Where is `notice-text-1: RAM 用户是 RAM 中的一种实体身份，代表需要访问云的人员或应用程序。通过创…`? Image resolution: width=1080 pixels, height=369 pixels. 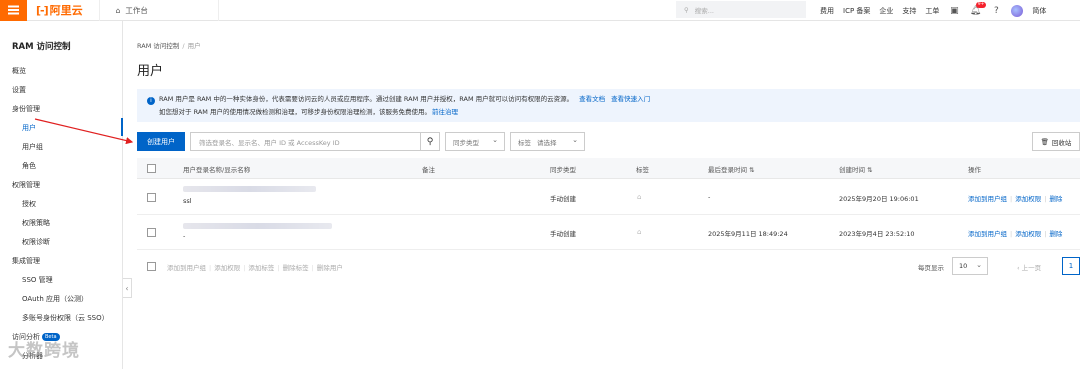
notice-text-1: RAM 用户是 RAM 中的一种实体身份，代表需要访问云的人员或应用程序。通过创… is located at coordinates (366, 99).